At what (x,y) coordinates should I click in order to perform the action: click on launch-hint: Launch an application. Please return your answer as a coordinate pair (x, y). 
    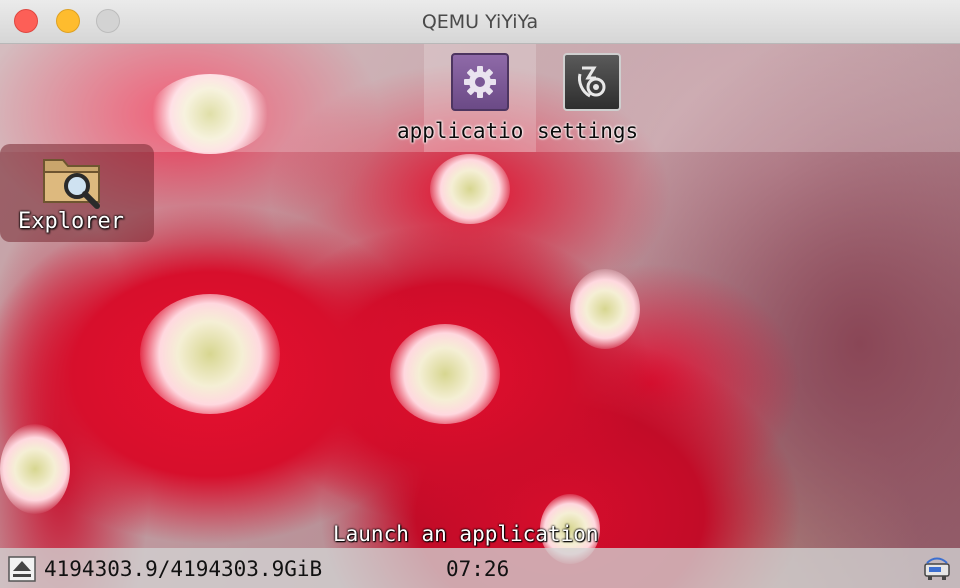
    Looking at the image, I should click on (466, 534).